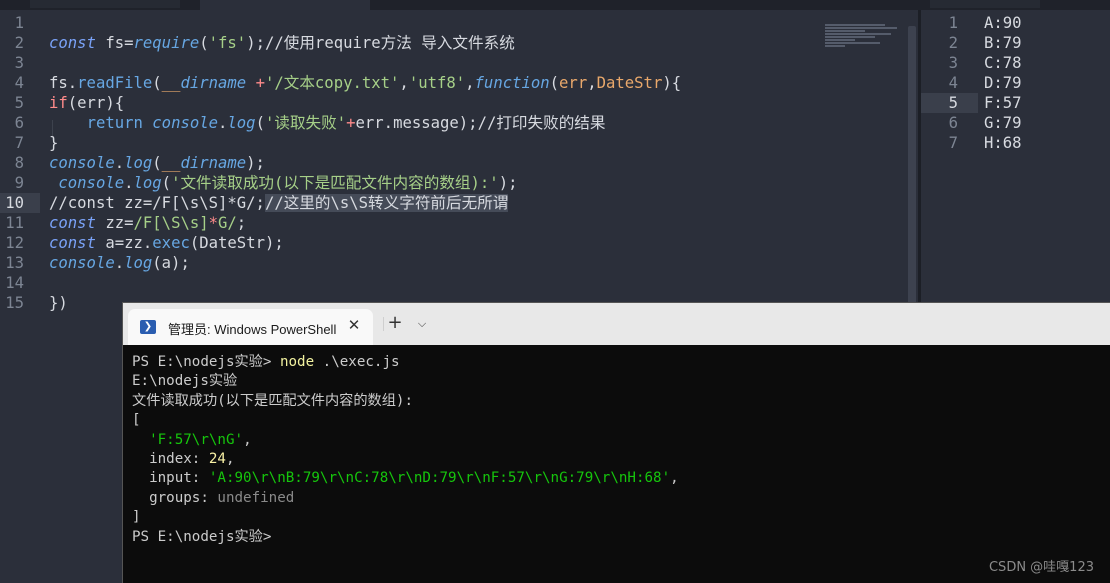 The image size is (1110, 583). Describe the element at coordinates (953, 23) in the screenshot. I see `line-number: 1` at that location.